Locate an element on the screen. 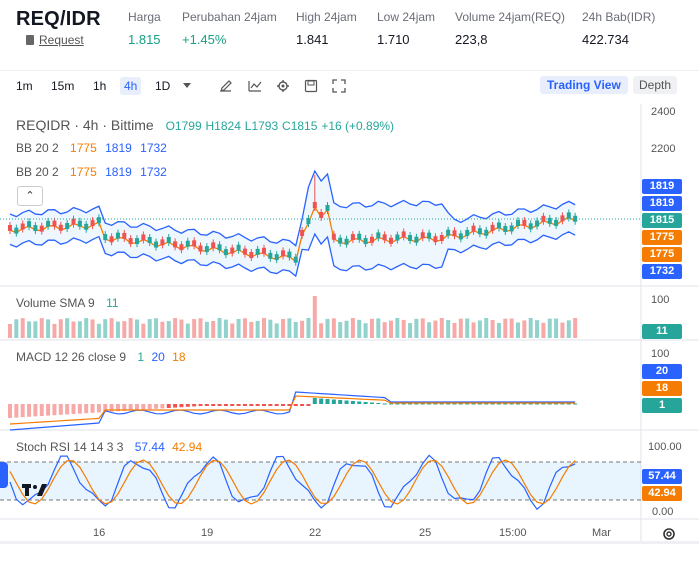  timeframe-1d: 1D is located at coordinates (162, 86).